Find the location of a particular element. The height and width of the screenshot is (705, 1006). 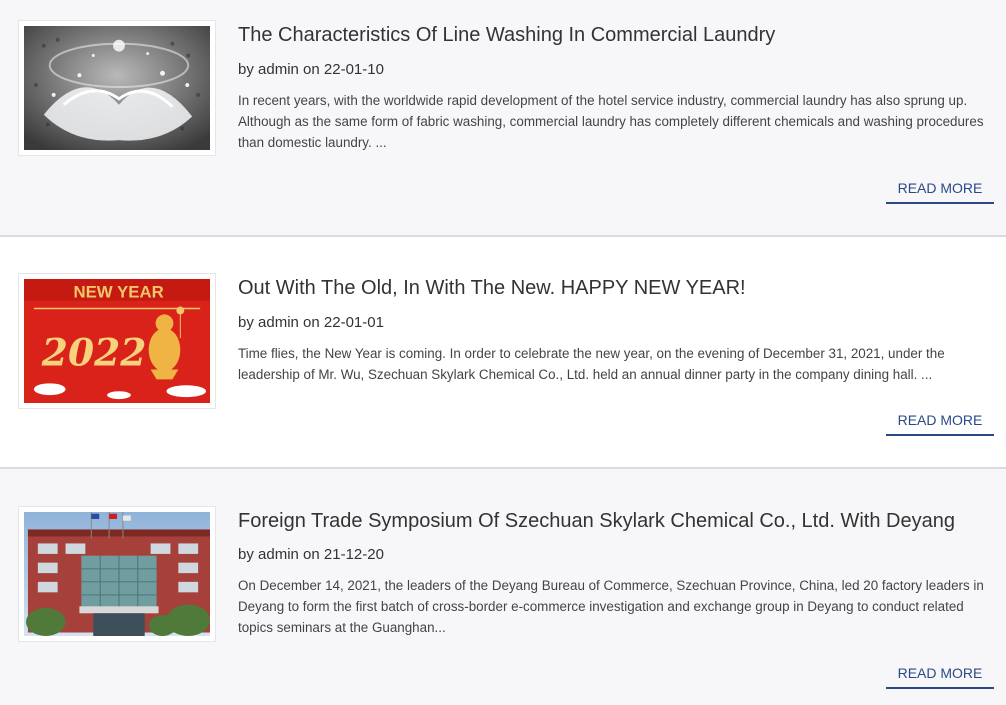

post-byline: by admin on 22-01-10 is located at coordinates (311, 69).